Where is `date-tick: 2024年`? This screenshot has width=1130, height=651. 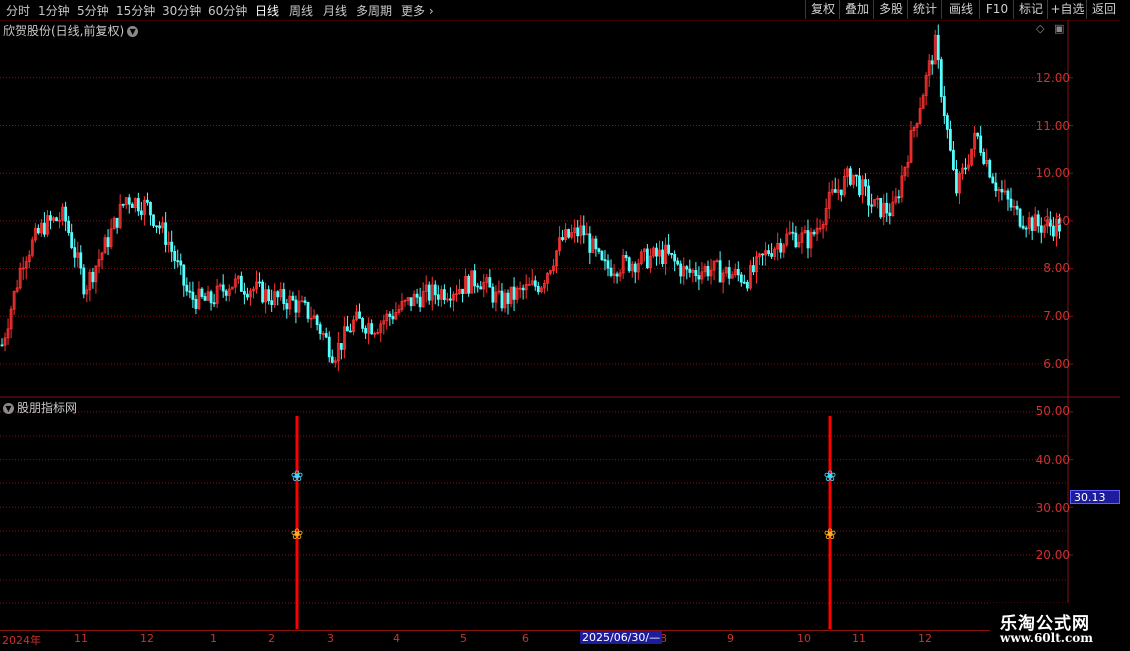 date-tick: 2024年 is located at coordinates (21, 640).